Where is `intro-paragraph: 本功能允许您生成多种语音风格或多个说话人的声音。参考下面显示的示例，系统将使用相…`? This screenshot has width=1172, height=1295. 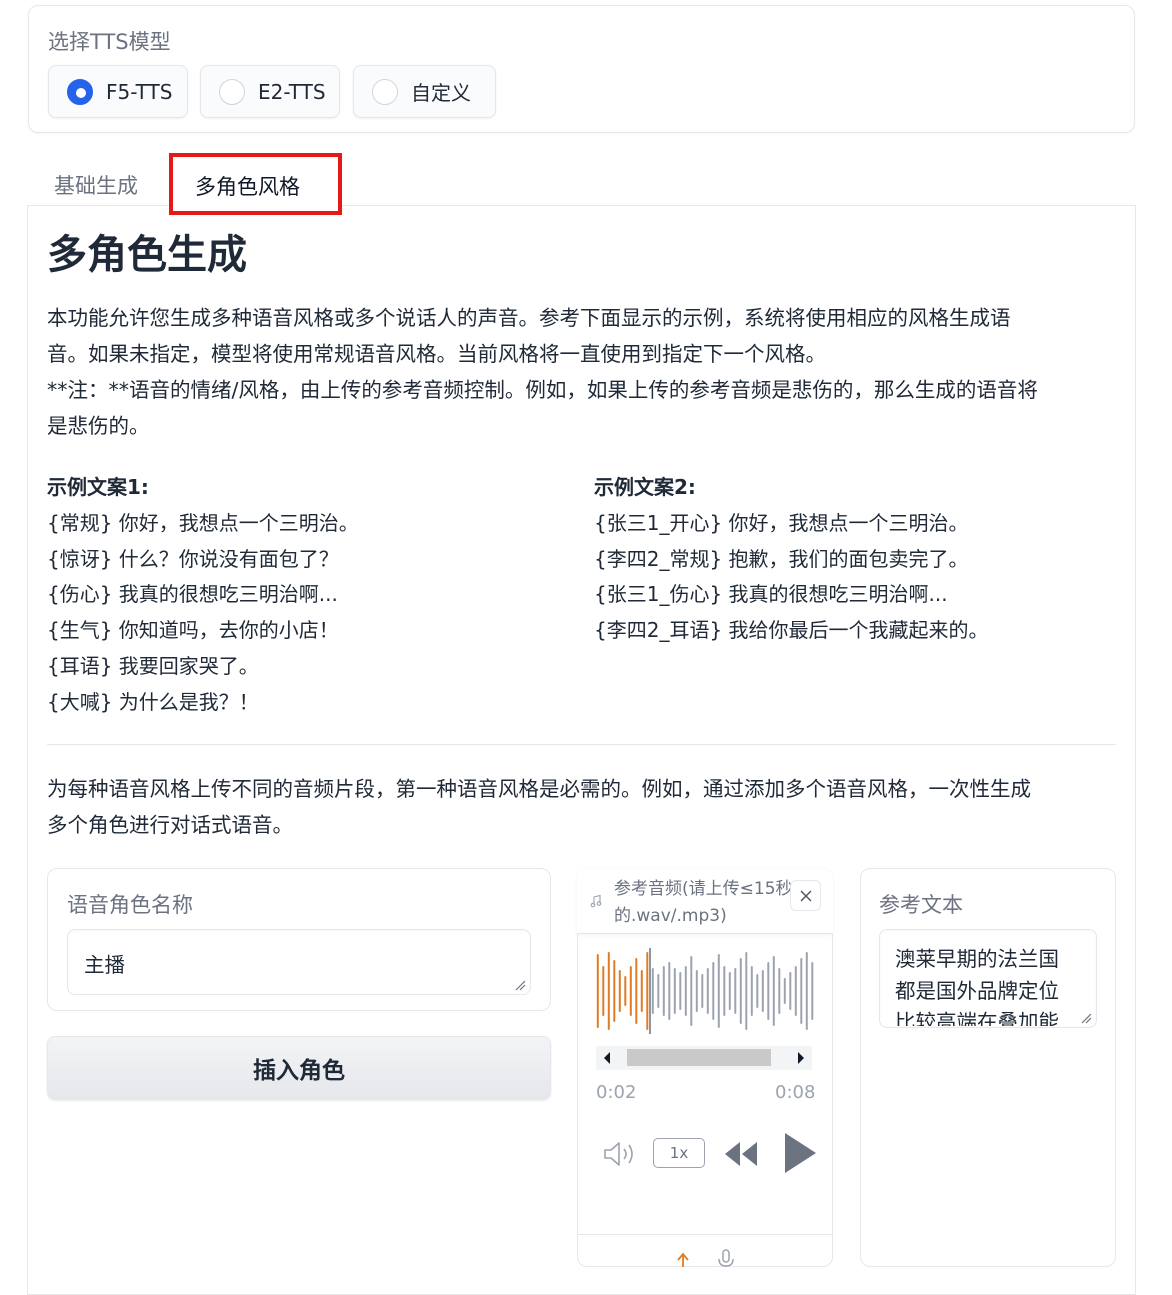 intro-paragraph: 本功能允许您生成多种语音风格或多个说话人的声音。参考下面显示的示例，系统将使用相… is located at coordinates (584, 372).